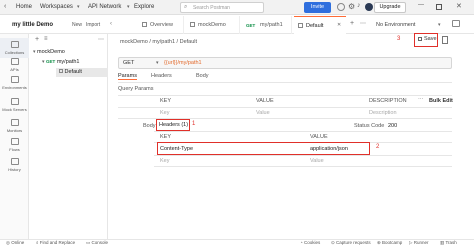 Image resolution: width=474 pixels, height=248 pixels. I want to click on status-label: Find and Replace, so click(57, 242).